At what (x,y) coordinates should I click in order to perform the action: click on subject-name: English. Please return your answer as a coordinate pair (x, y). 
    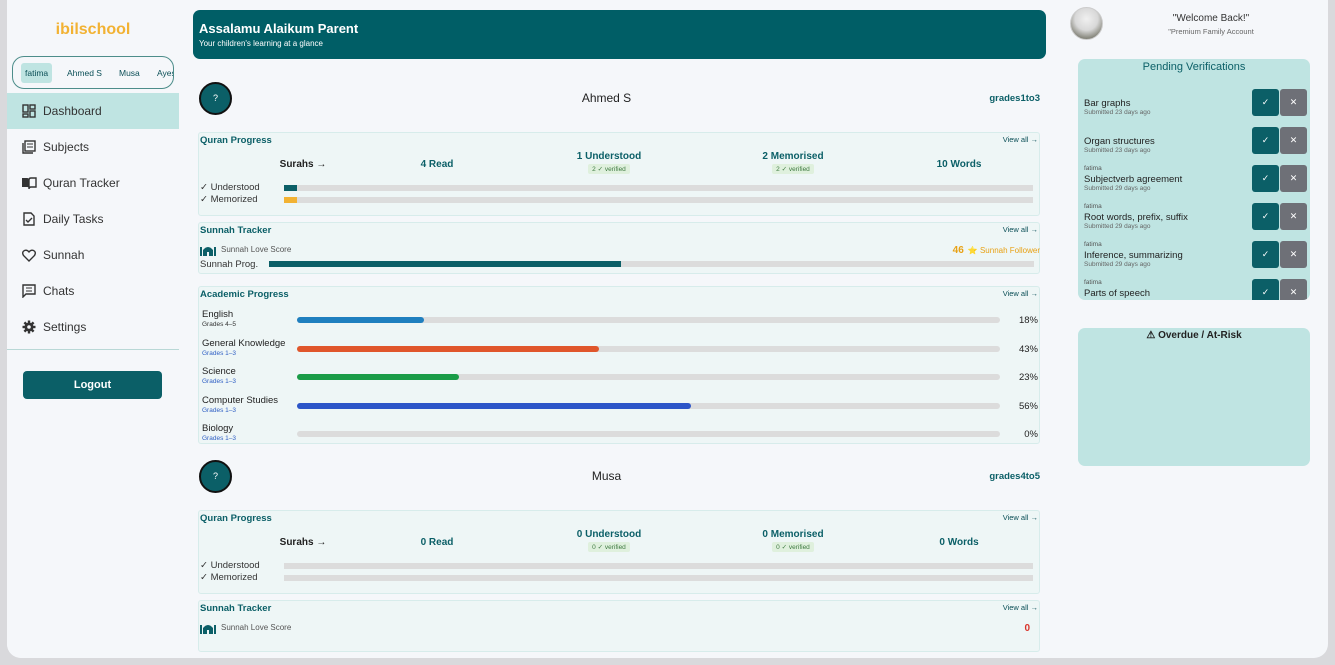
    Looking at the image, I should click on (218, 314).